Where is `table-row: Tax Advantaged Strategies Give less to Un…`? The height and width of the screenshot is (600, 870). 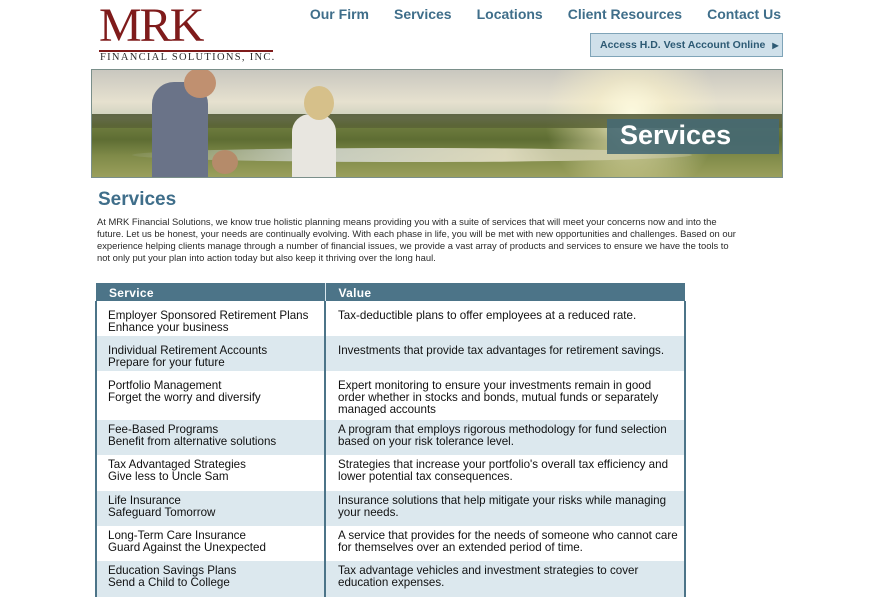
table-row: Tax Advantaged Strategies Give less to Un… is located at coordinates (390, 473).